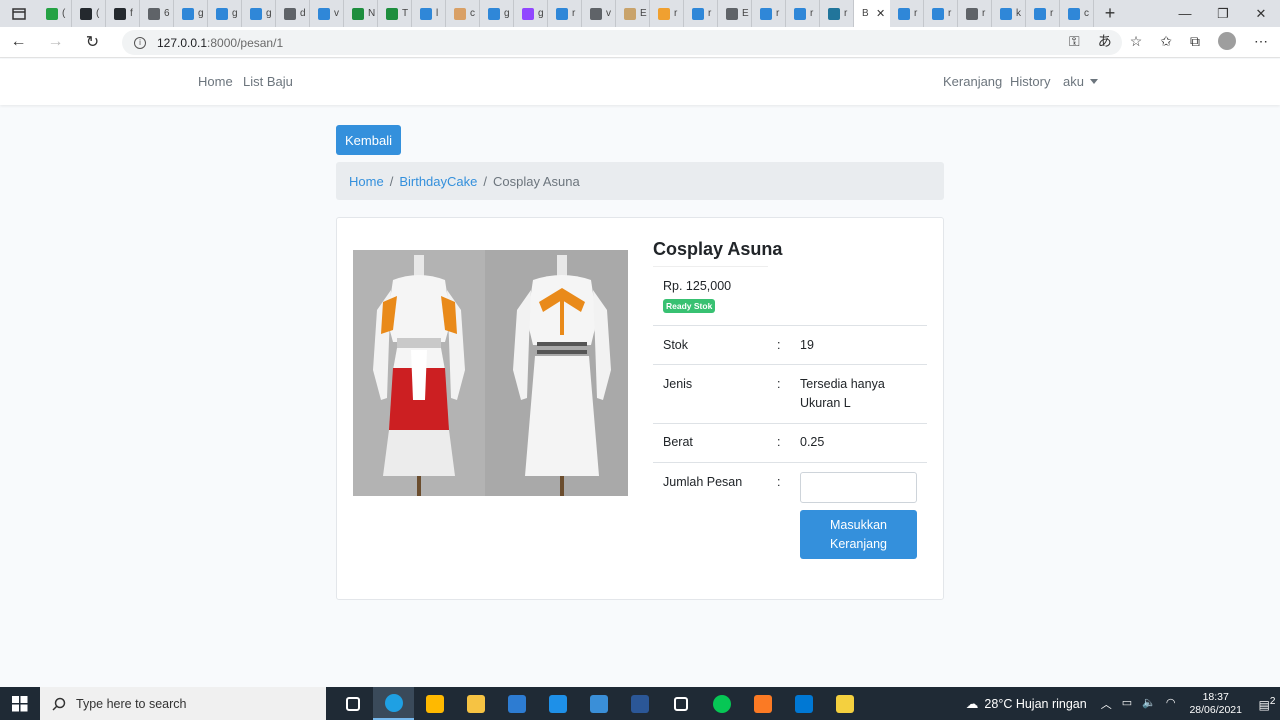  I want to click on notification-count: 2, so click(1272, 701).